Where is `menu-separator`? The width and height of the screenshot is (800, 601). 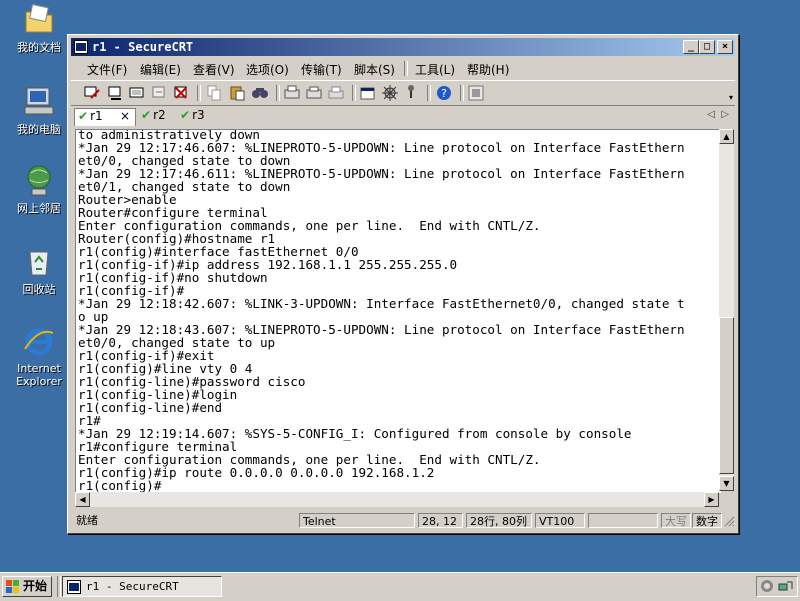 menu-separator is located at coordinates (406, 68).